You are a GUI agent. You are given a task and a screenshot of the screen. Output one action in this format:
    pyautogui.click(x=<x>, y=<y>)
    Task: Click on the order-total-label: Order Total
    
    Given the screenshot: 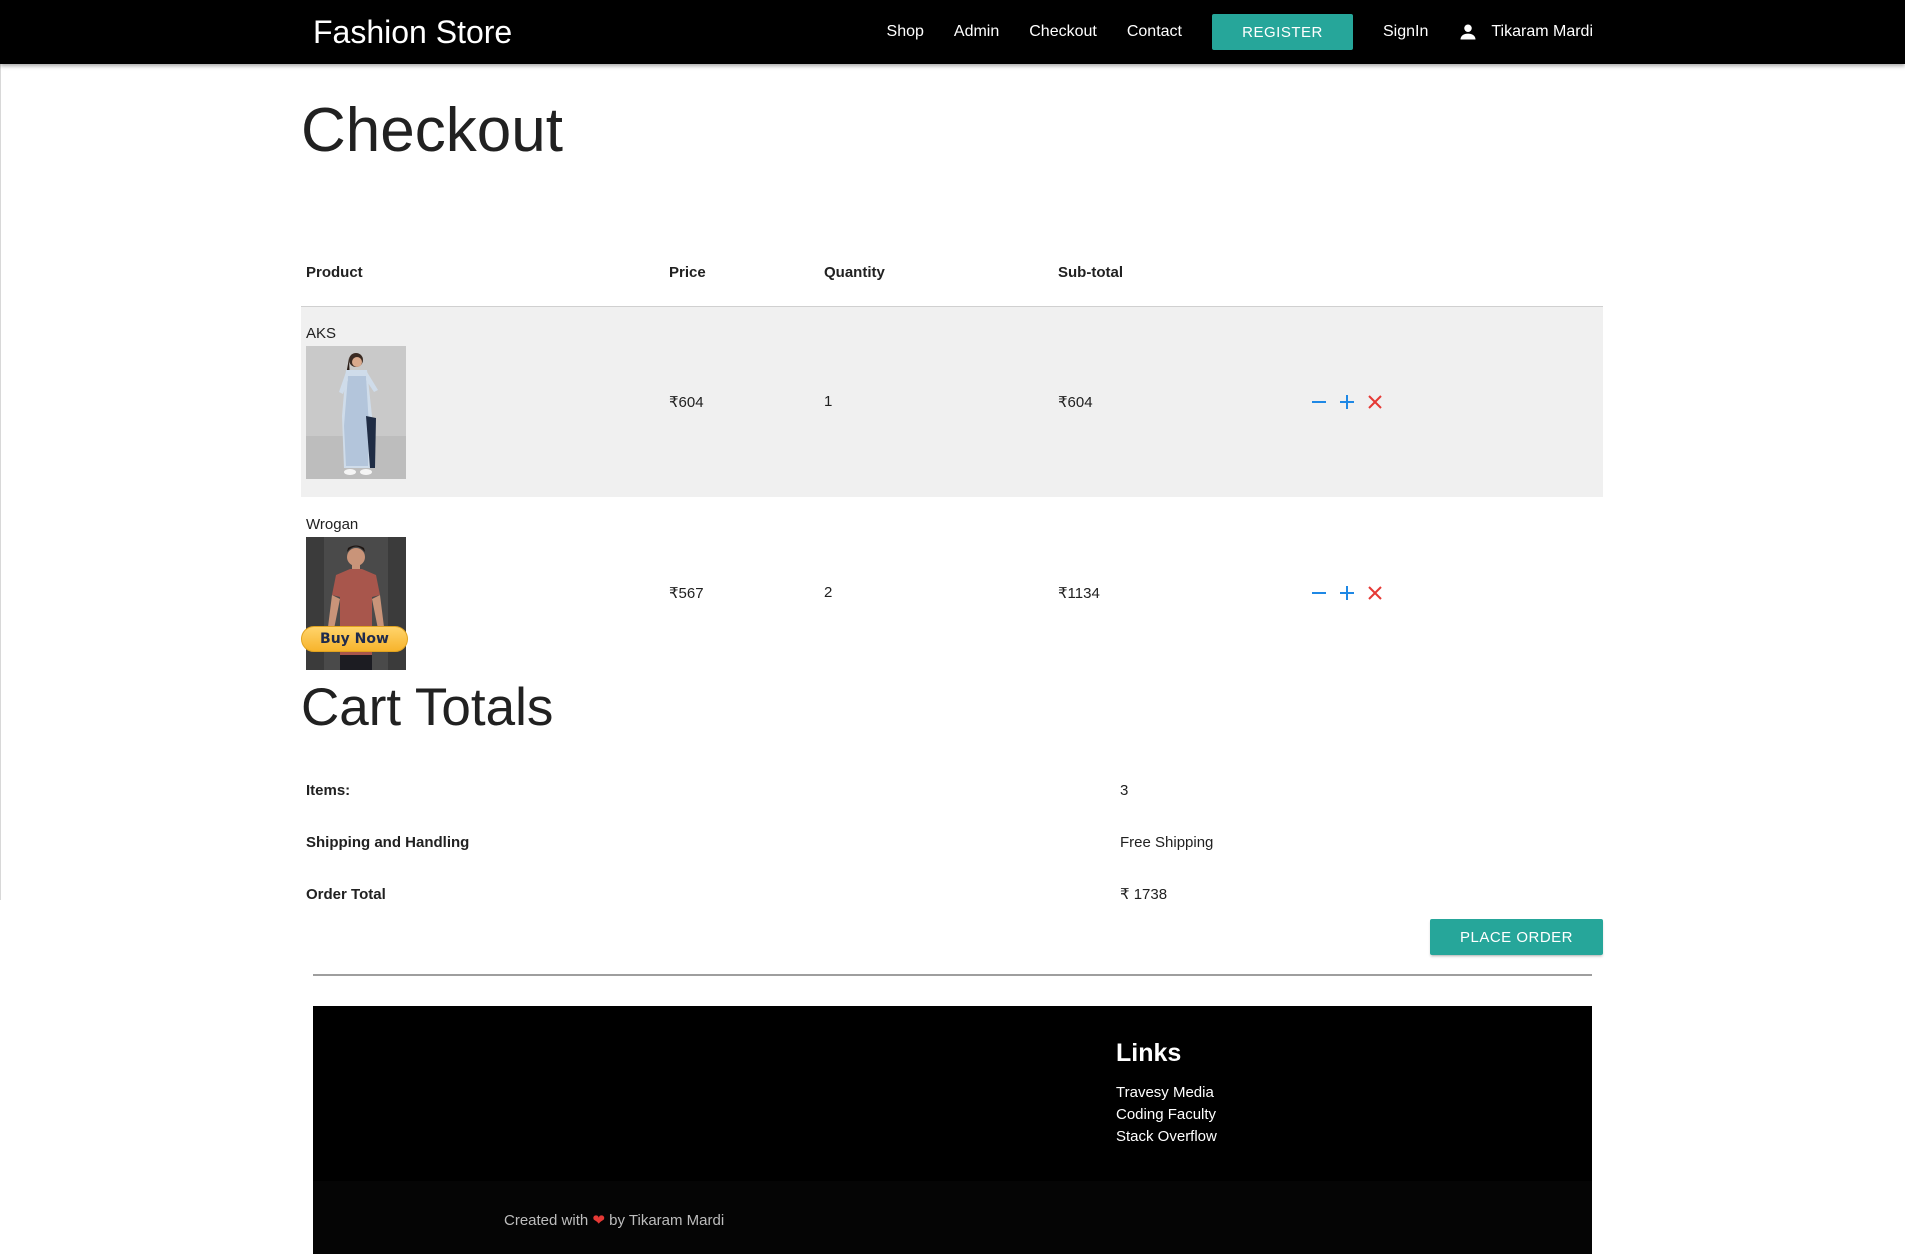 What is the action you would take?
    pyautogui.click(x=346, y=894)
    